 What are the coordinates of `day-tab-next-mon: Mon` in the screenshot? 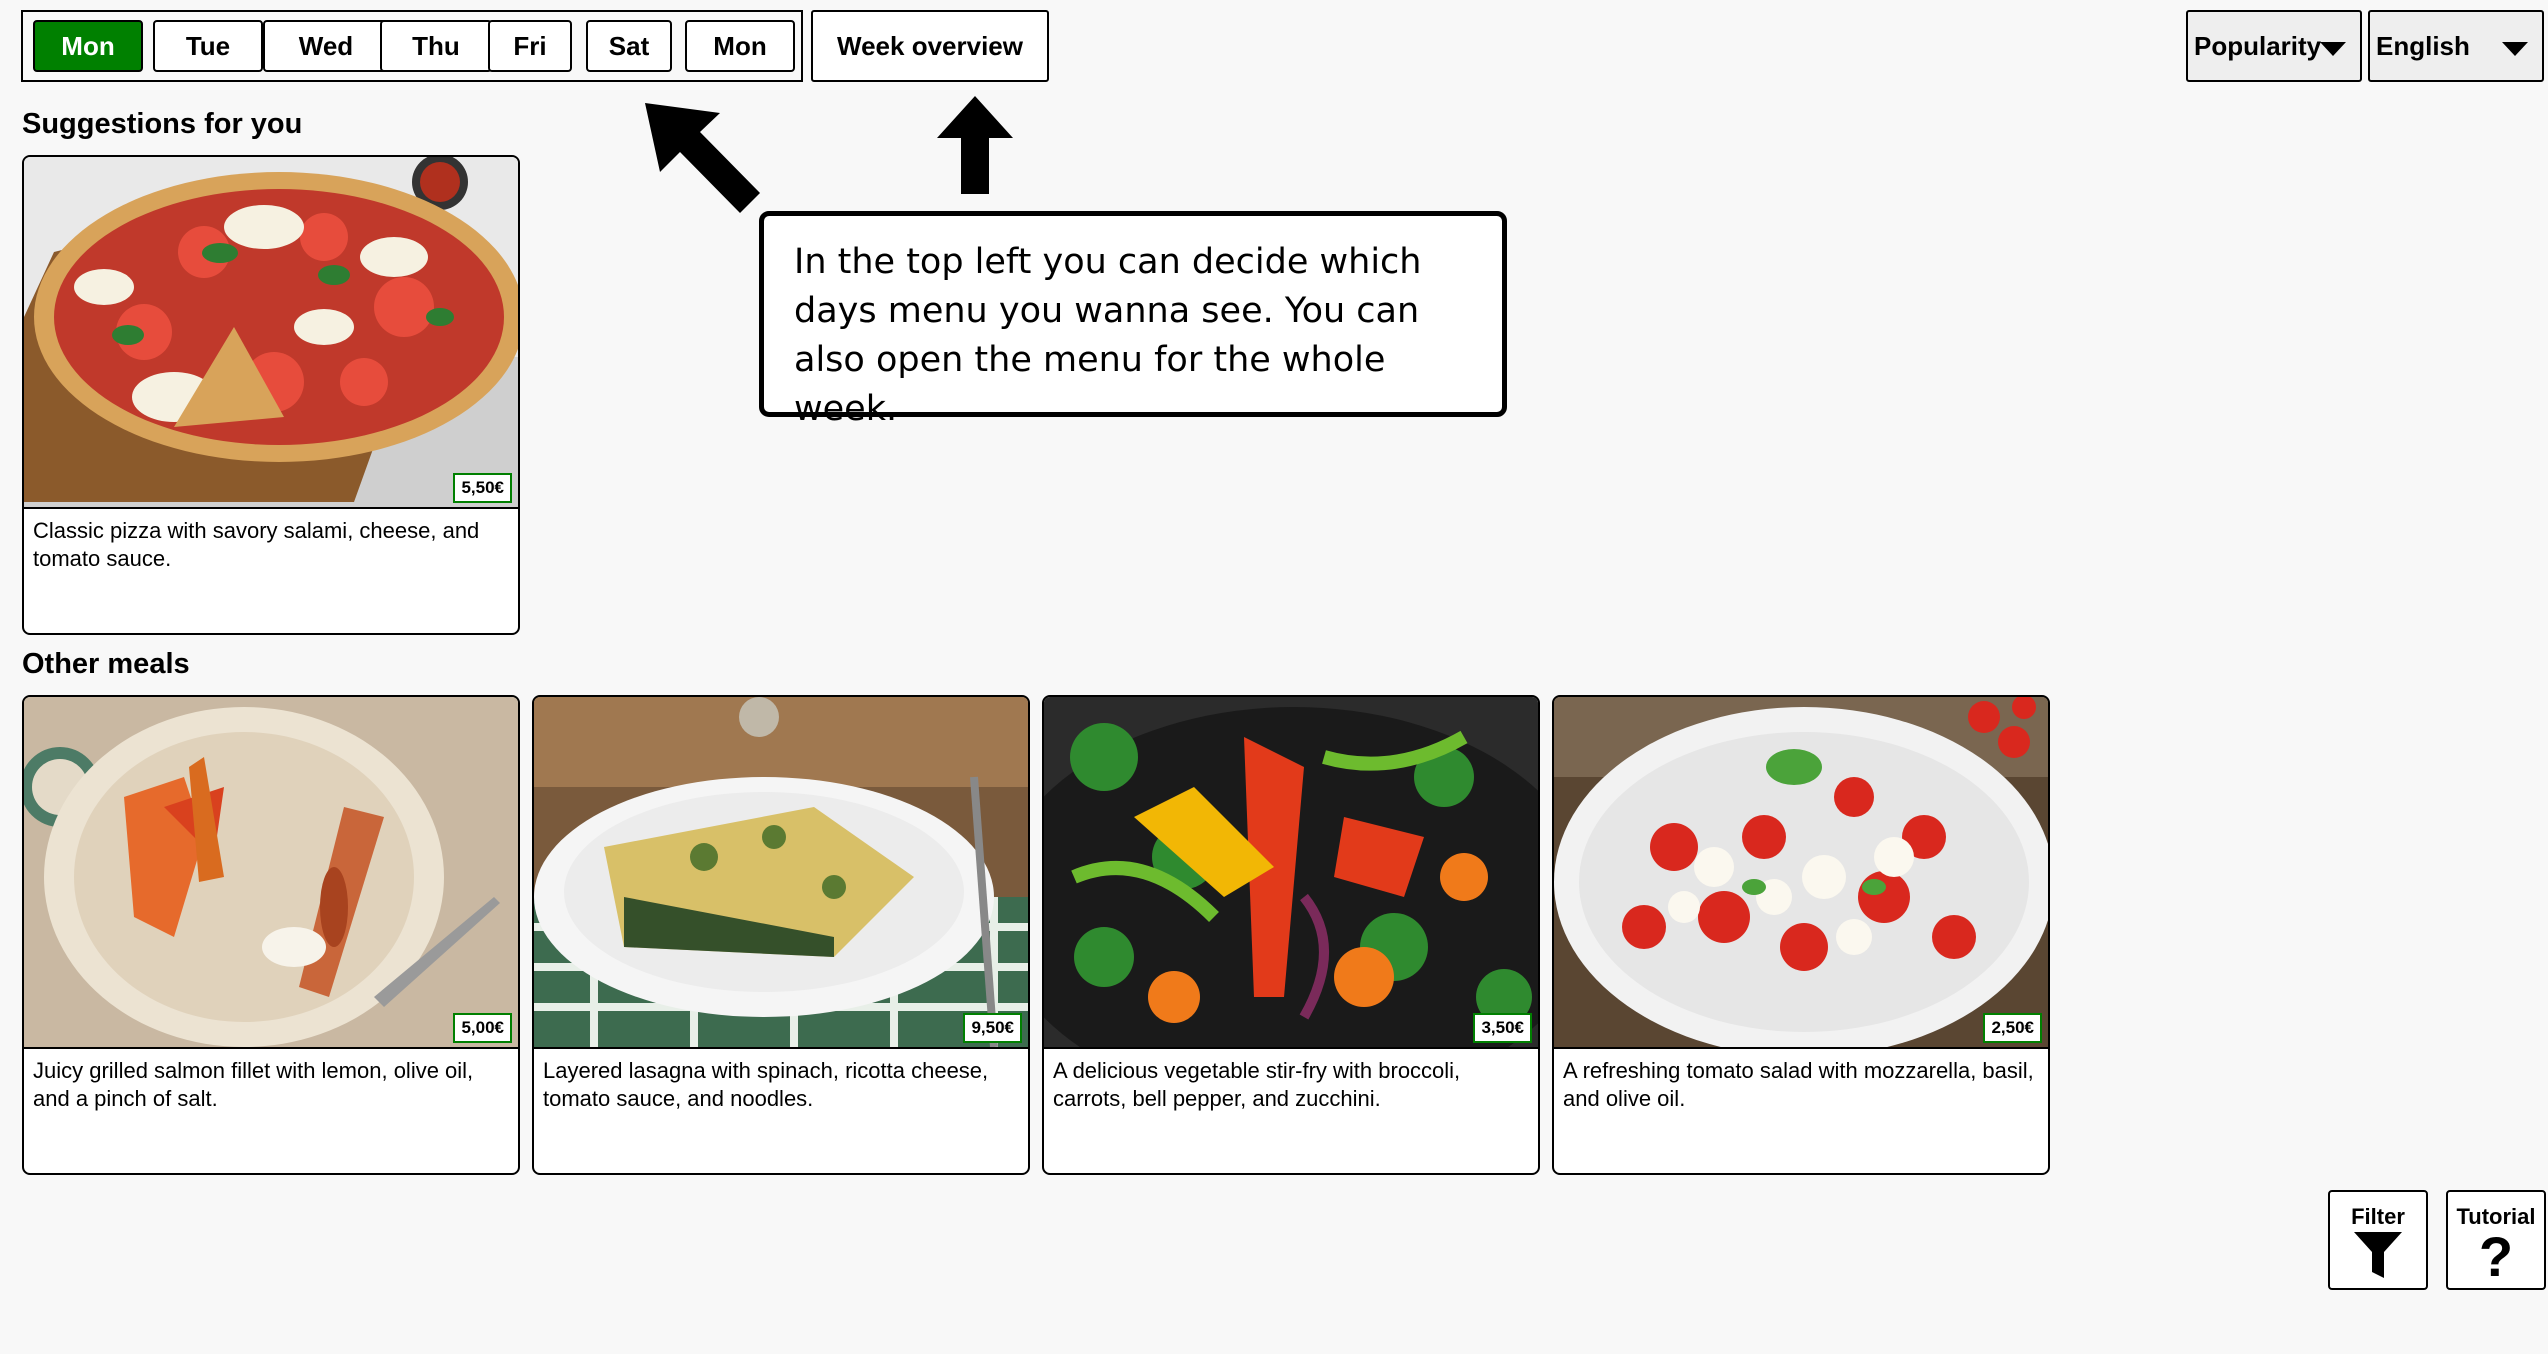 It's located at (740, 46).